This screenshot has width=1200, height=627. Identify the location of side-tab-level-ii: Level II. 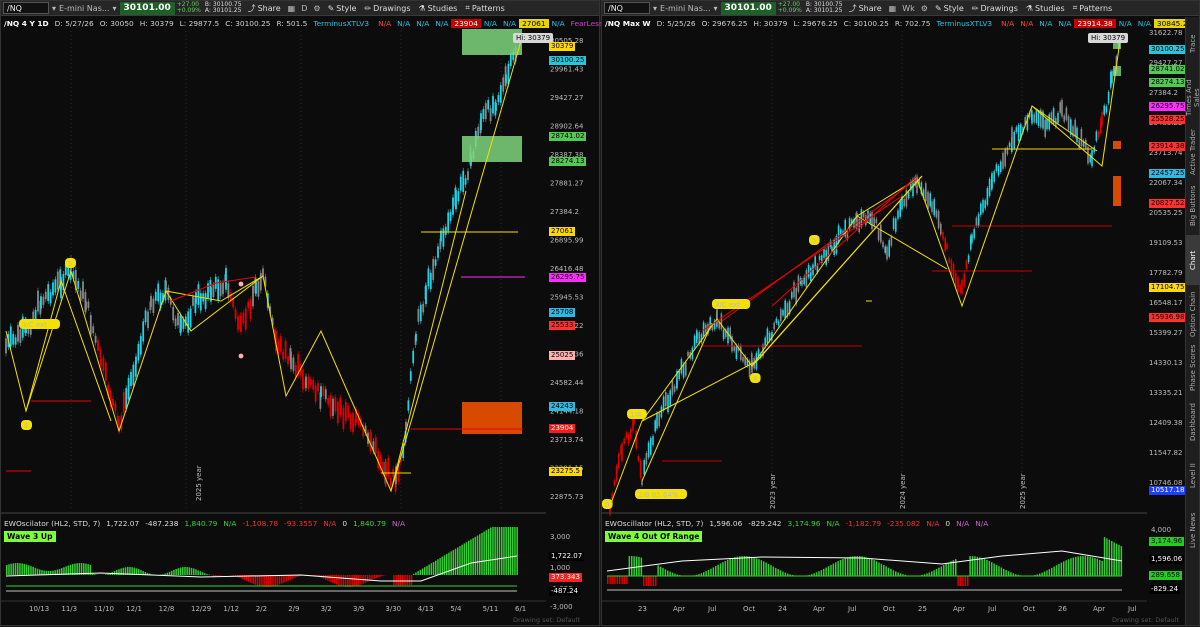
(1193, 476).